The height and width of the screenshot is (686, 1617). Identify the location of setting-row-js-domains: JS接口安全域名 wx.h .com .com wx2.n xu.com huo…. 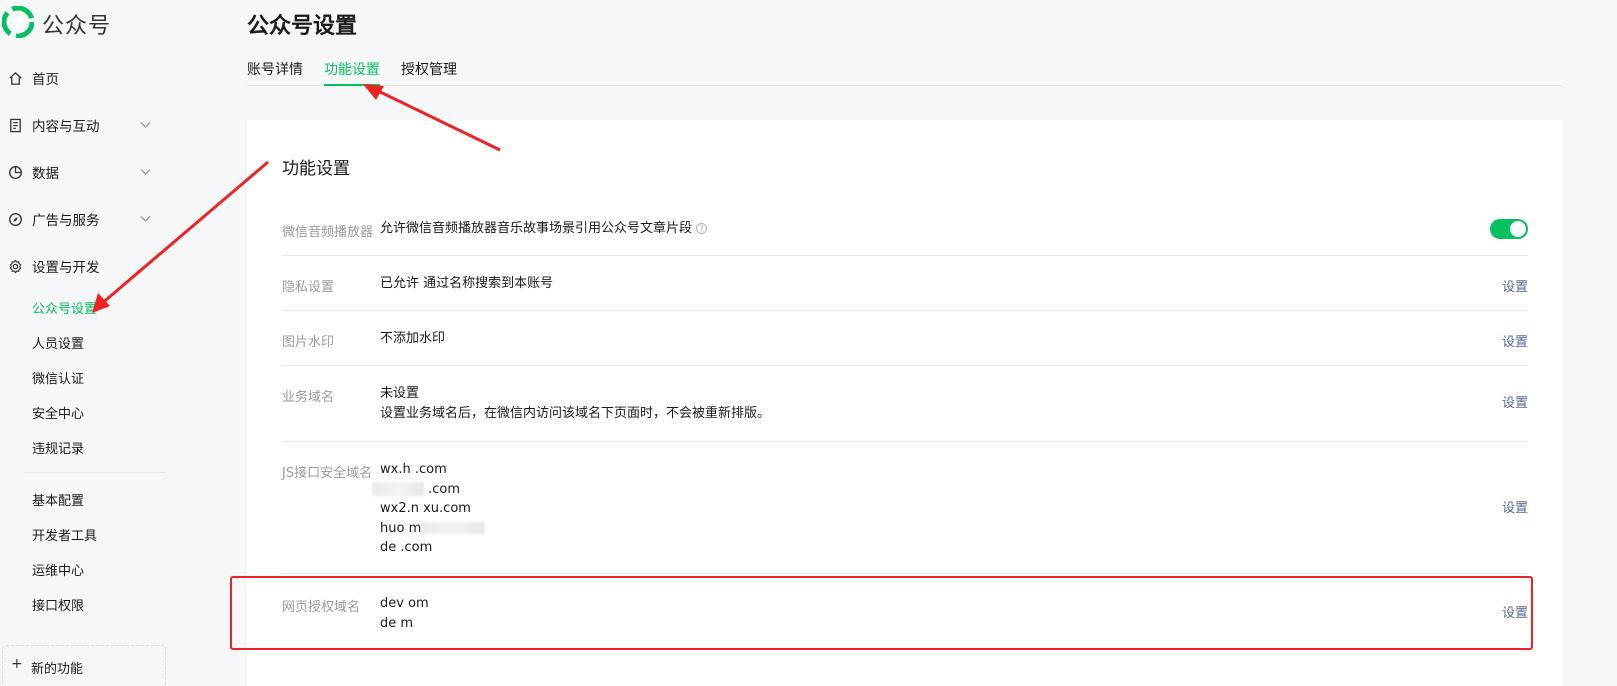
(905, 508).